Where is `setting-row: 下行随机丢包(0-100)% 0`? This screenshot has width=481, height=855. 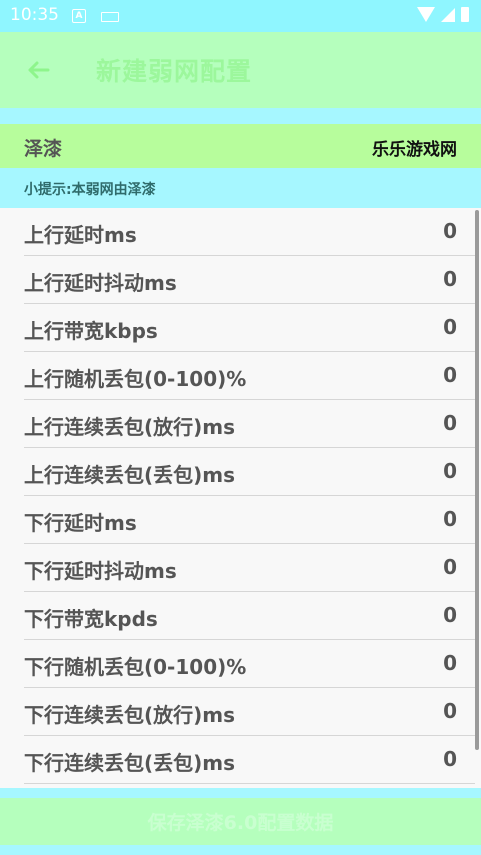
setting-row: 下行随机丢包(0-100)% 0 is located at coordinates (249, 664).